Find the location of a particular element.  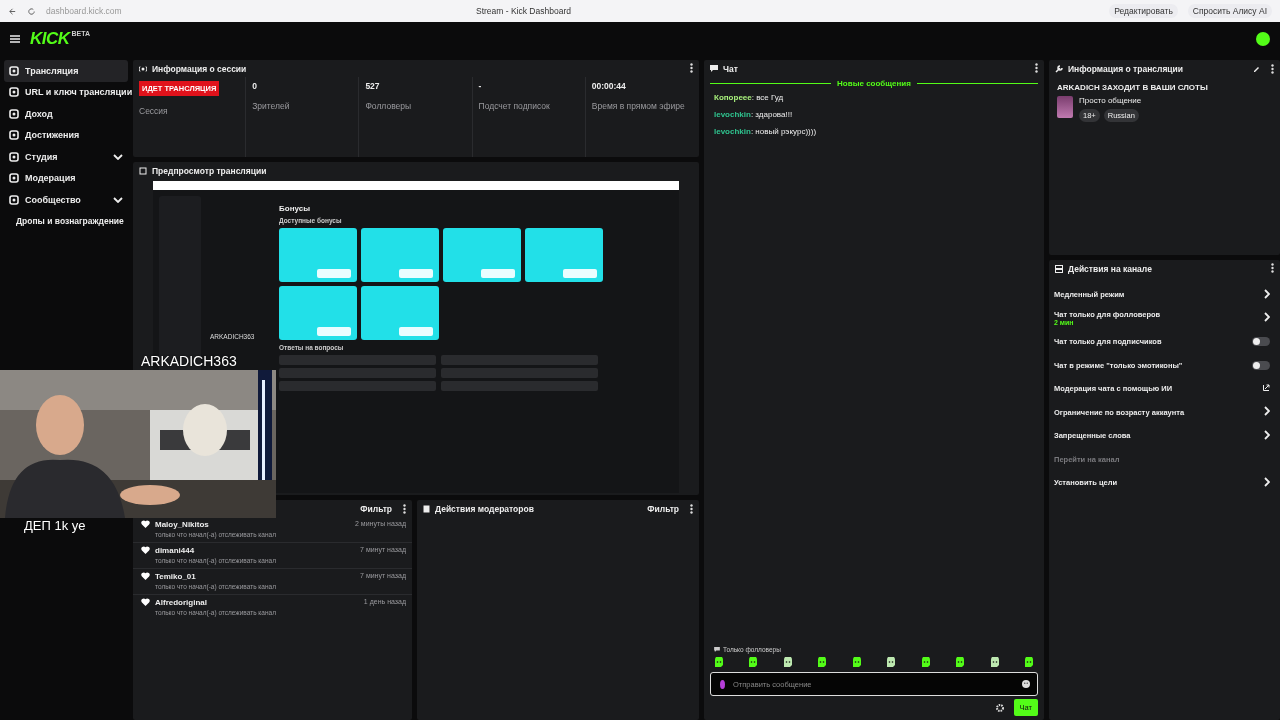

back-icon is located at coordinates (12, 11).